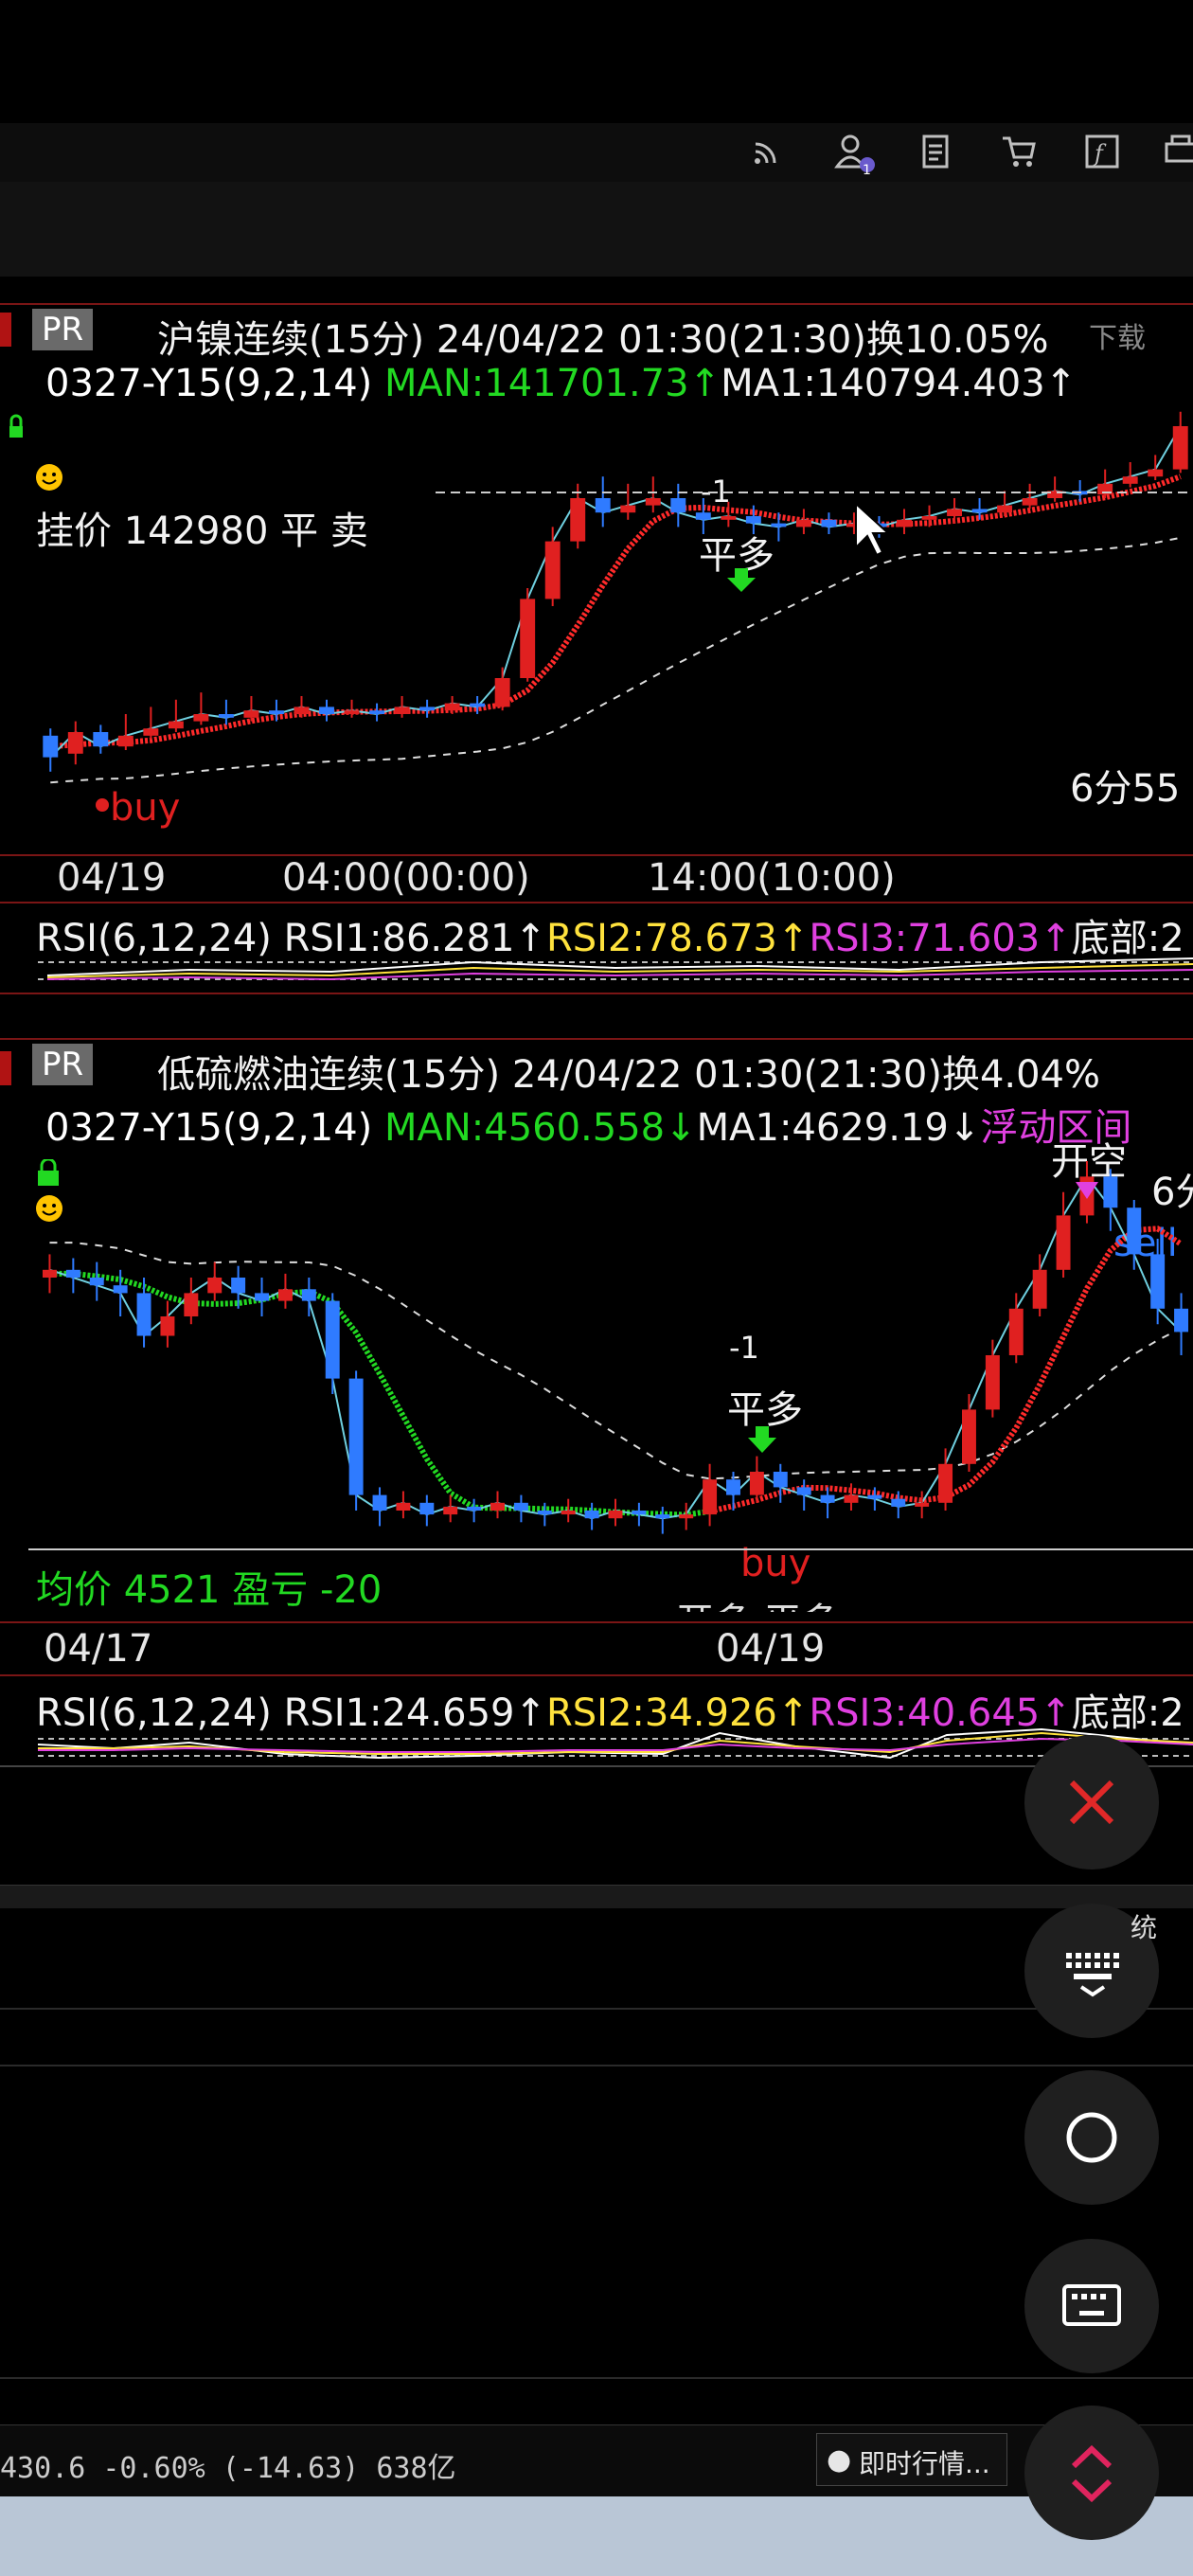 This screenshot has width=1193, height=2576. Describe the element at coordinates (1091, 2137) in the screenshot. I see `home-button` at that location.